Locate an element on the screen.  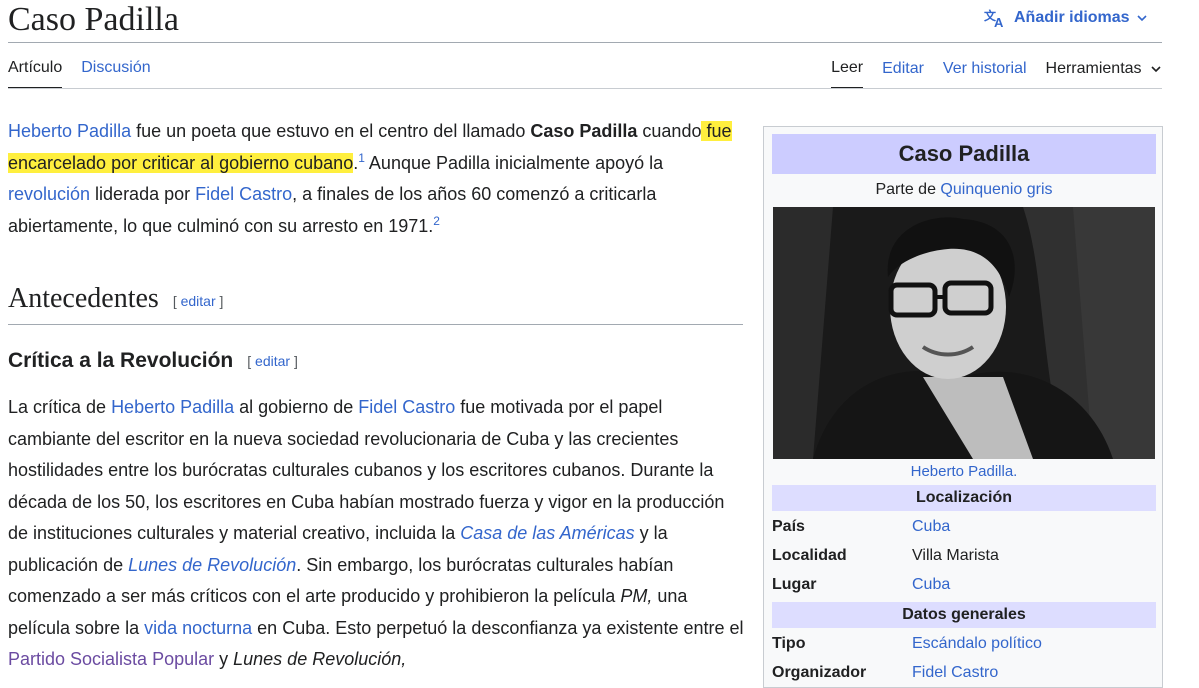
infobox-subtitle: Parte de Quinquenio gris is located at coordinates (964, 190).